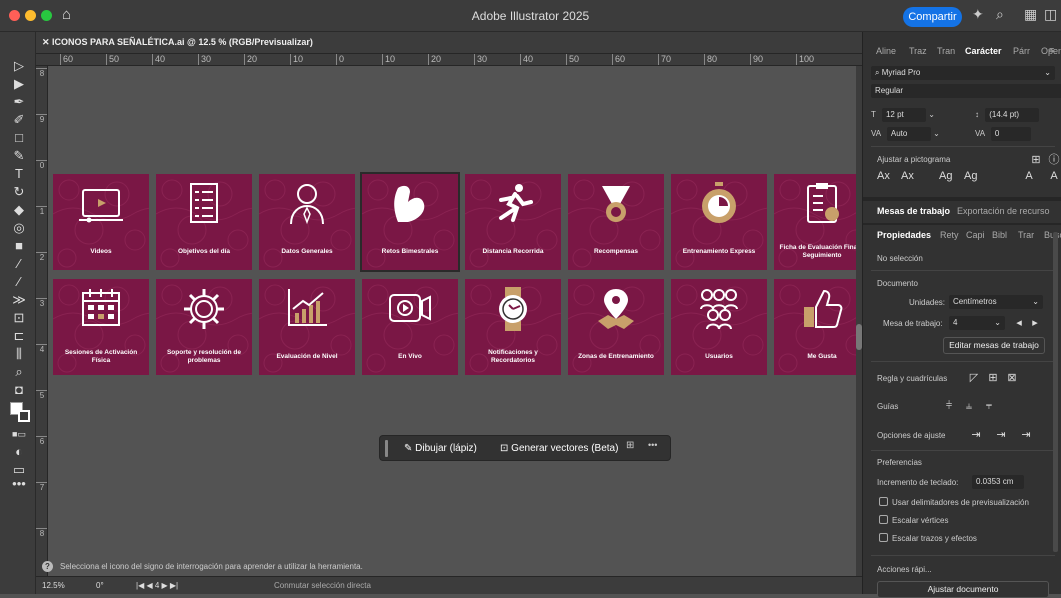  What do you see at coordinates (1019, 323) in the screenshot?
I see `prev-artboard-icon: ◂` at bounding box center [1019, 323].